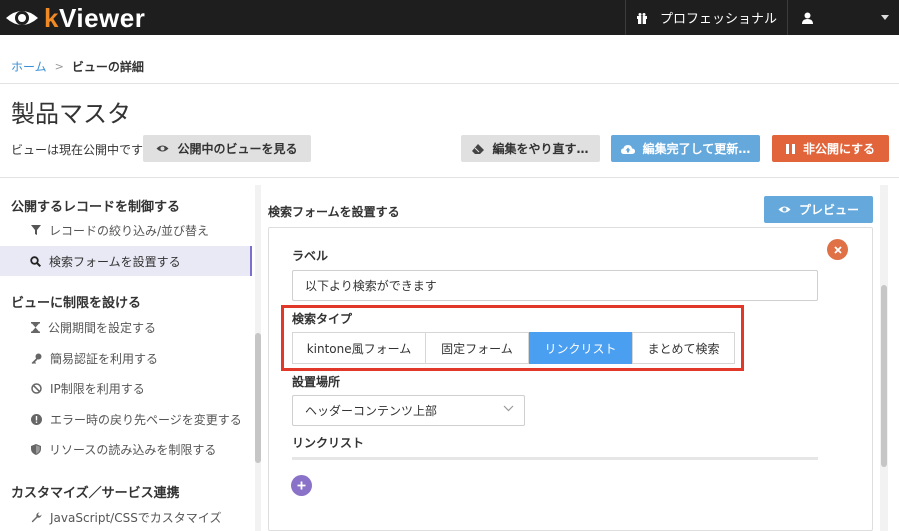 Image resolution: width=899 pixels, height=531 pixels. I want to click on search-type-kintone-form: kintone風フォーム, so click(359, 348).